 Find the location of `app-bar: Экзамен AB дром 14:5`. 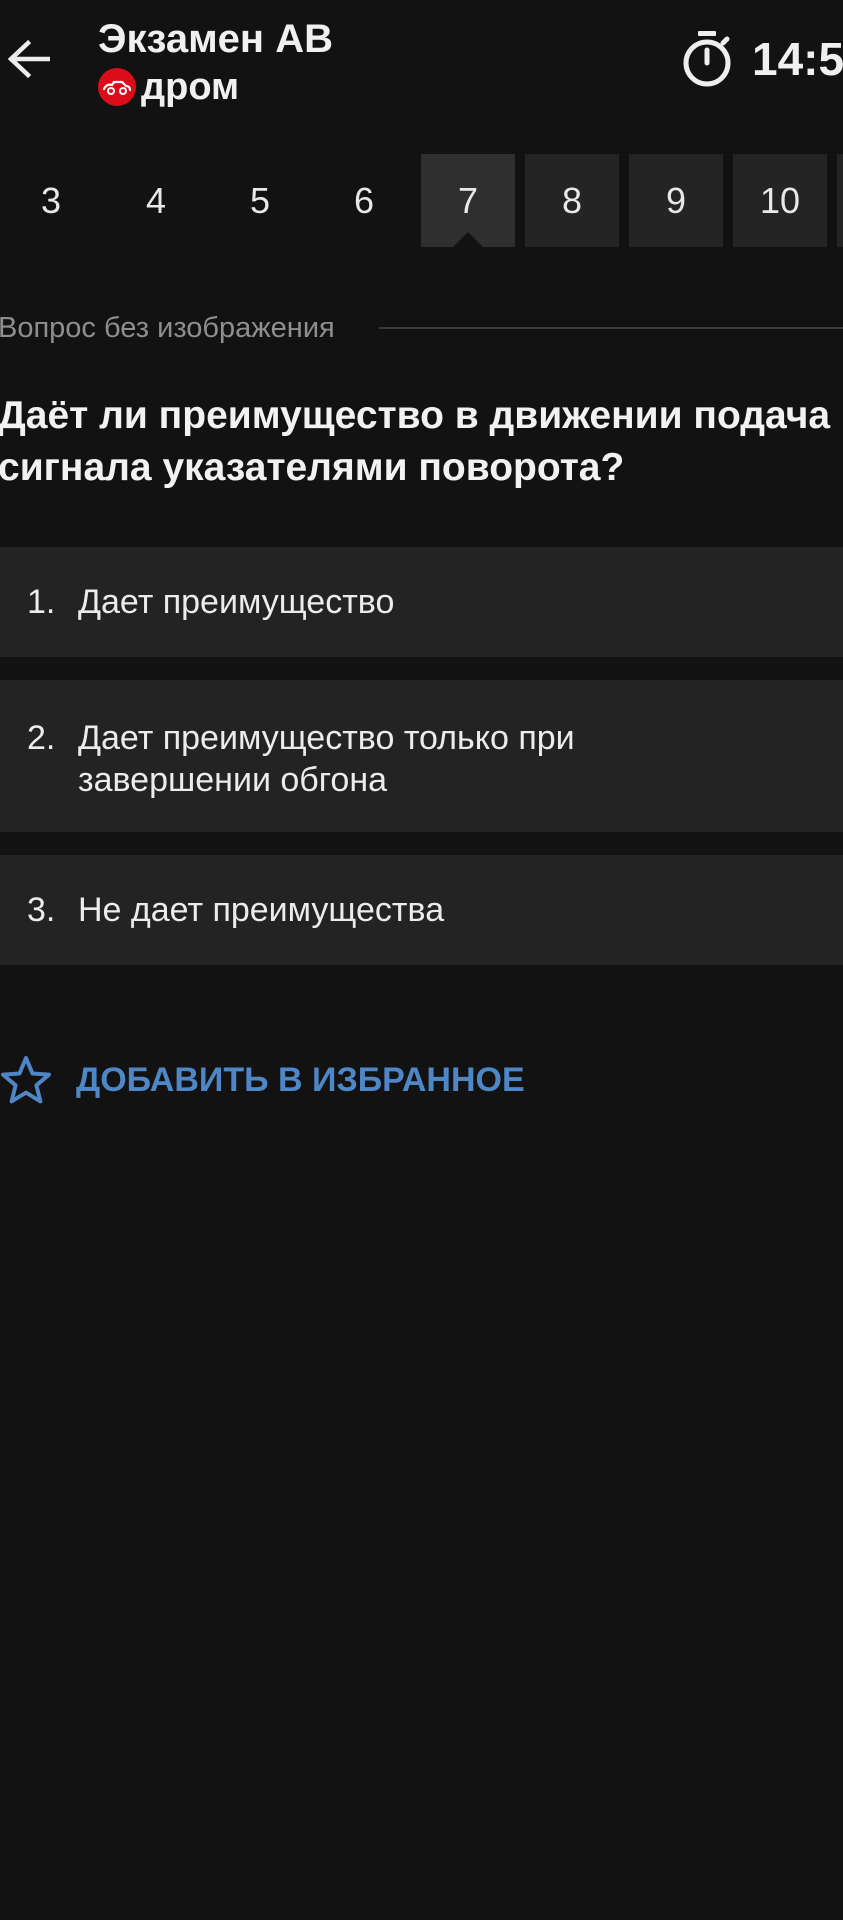

app-bar: Экзамен AB дром 14:5 is located at coordinates (421, 65).